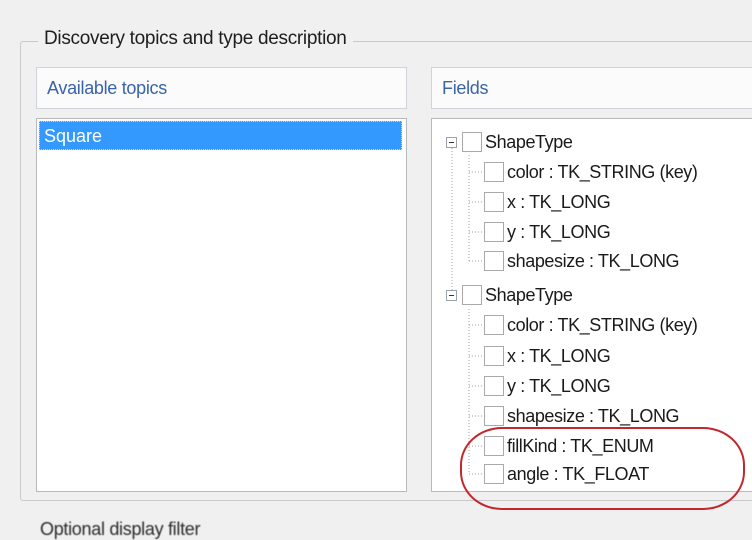 This screenshot has width=752, height=540. I want to click on tree-node-y-2: y : TK_LONG, so click(547, 386).